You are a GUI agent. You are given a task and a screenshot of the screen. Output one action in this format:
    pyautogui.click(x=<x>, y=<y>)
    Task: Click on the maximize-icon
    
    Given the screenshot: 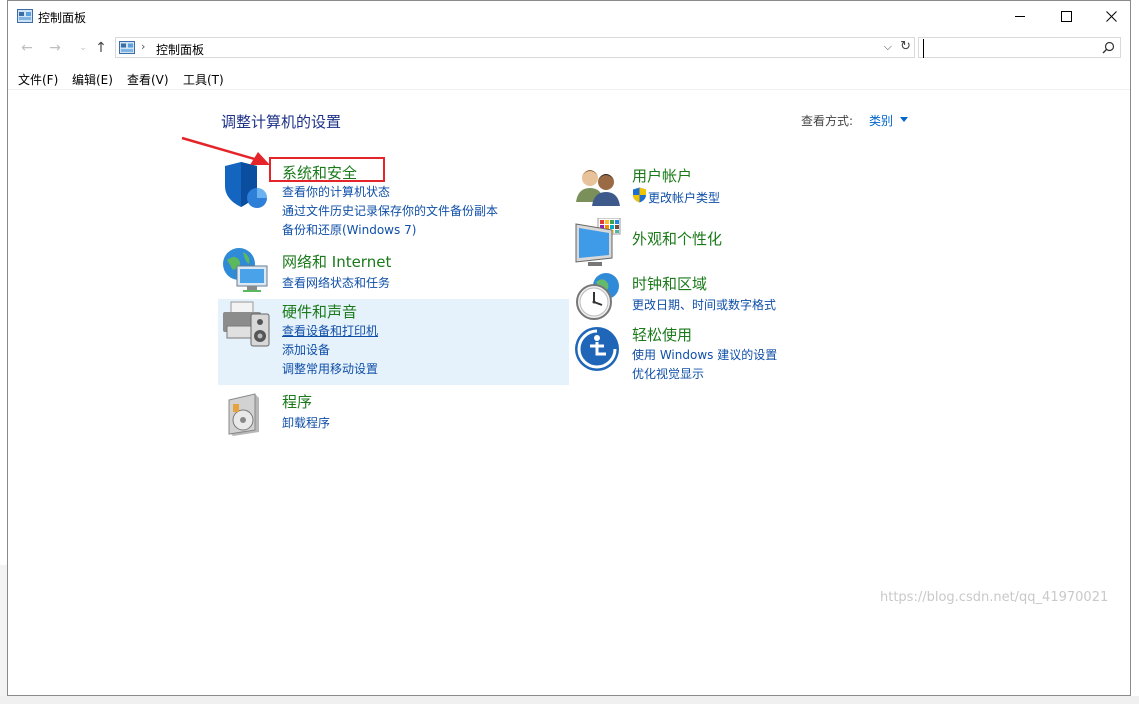 What is the action you would take?
    pyautogui.click(x=1066, y=16)
    